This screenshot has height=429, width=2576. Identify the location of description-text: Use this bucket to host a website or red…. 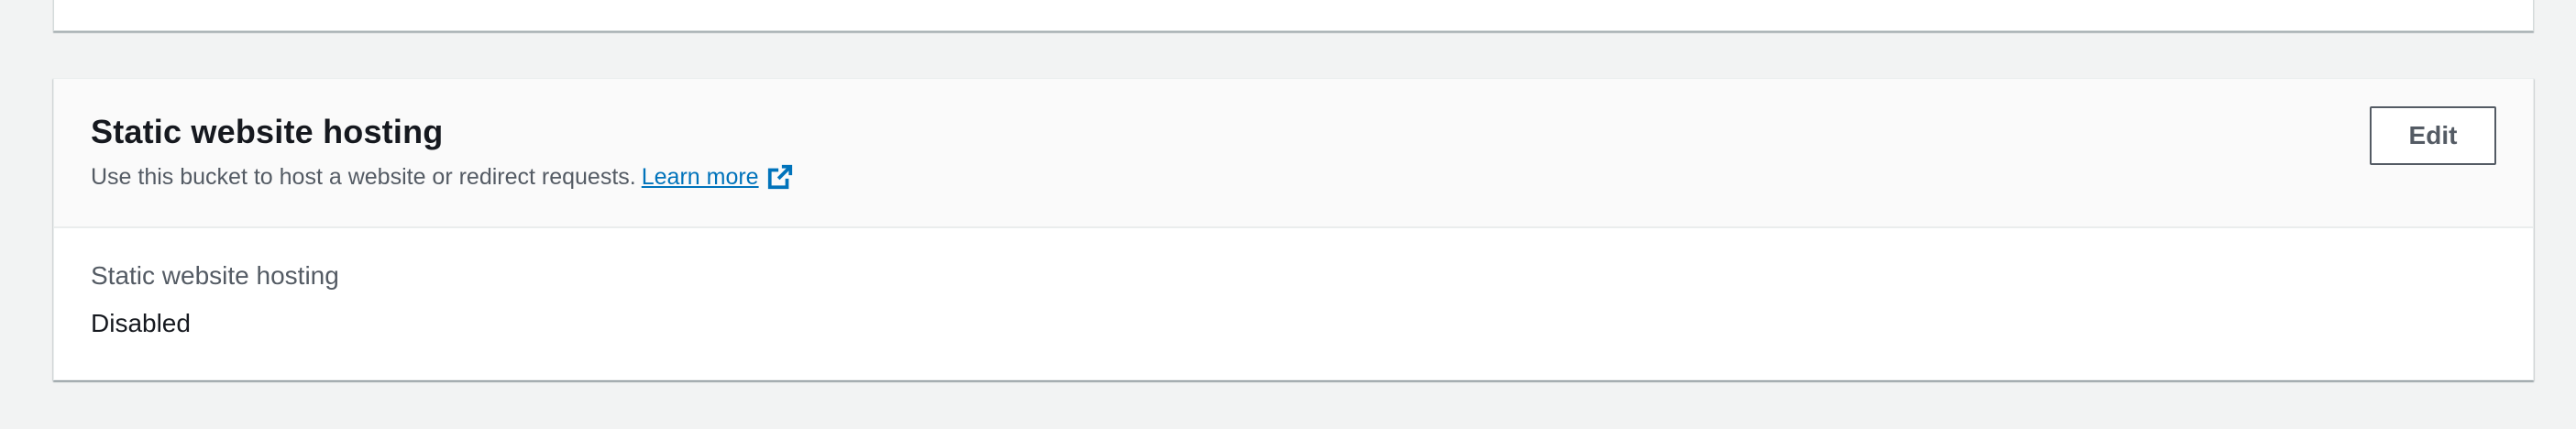
(363, 177).